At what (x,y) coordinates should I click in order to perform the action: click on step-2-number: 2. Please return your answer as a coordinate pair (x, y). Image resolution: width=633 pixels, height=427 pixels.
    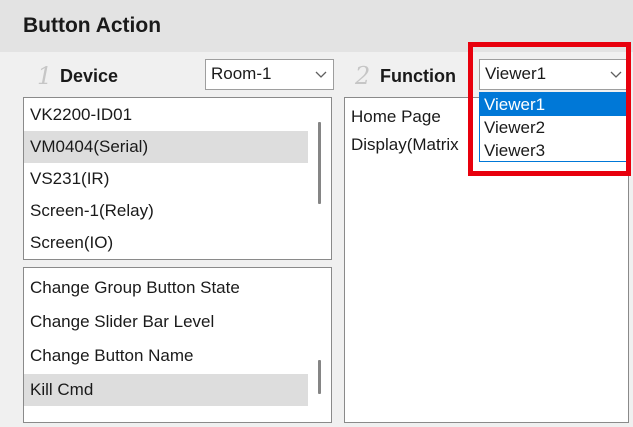
    Looking at the image, I should click on (363, 76).